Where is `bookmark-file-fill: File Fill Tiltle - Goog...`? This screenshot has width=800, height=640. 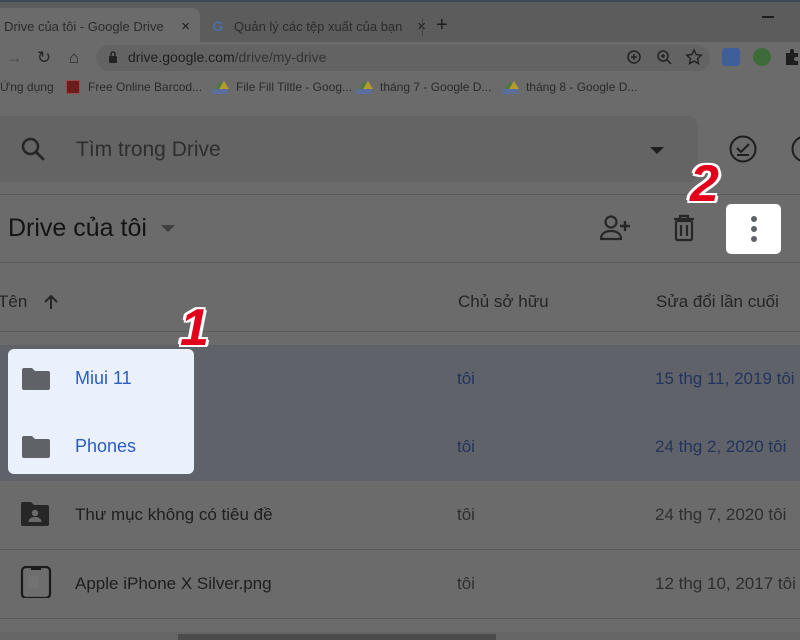 bookmark-file-fill: File Fill Tiltle - Goog... is located at coordinates (282, 87).